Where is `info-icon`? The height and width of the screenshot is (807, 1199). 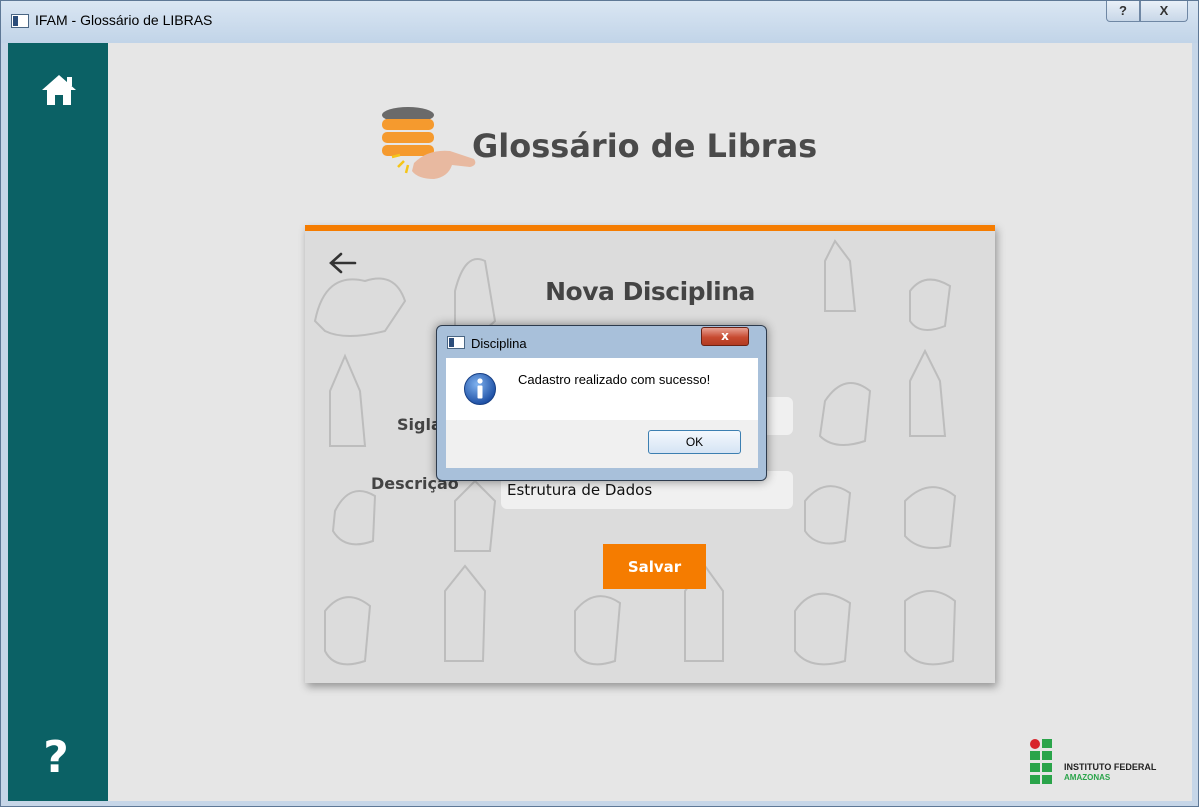 info-icon is located at coordinates (480, 389).